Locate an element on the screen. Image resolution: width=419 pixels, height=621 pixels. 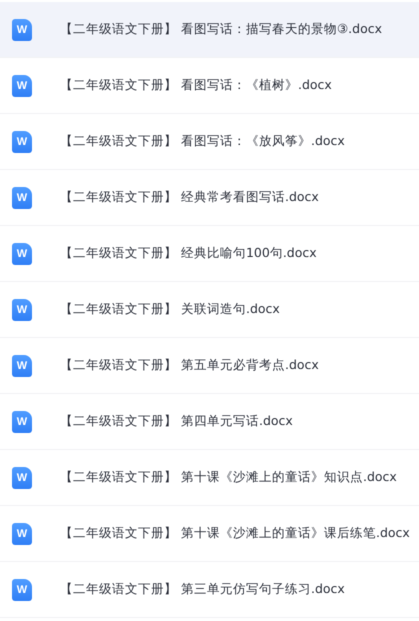
file-name: 【二年级语文下册】 看图写话：描写春天的景物③.docx is located at coordinates (221, 29).